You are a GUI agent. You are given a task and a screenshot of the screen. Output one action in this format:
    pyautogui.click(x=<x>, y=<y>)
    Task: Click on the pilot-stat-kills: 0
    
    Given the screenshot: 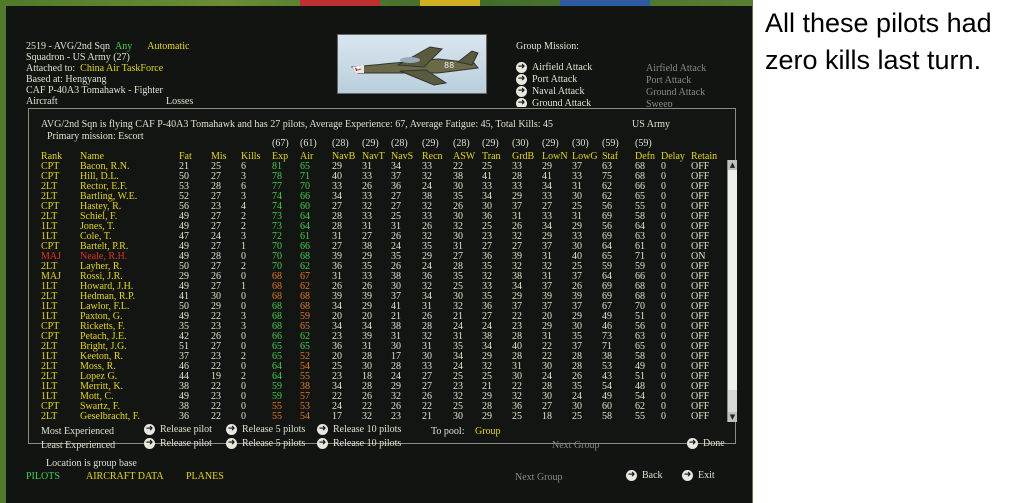 What is the action you would take?
    pyautogui.click(x=243, y=416)
    